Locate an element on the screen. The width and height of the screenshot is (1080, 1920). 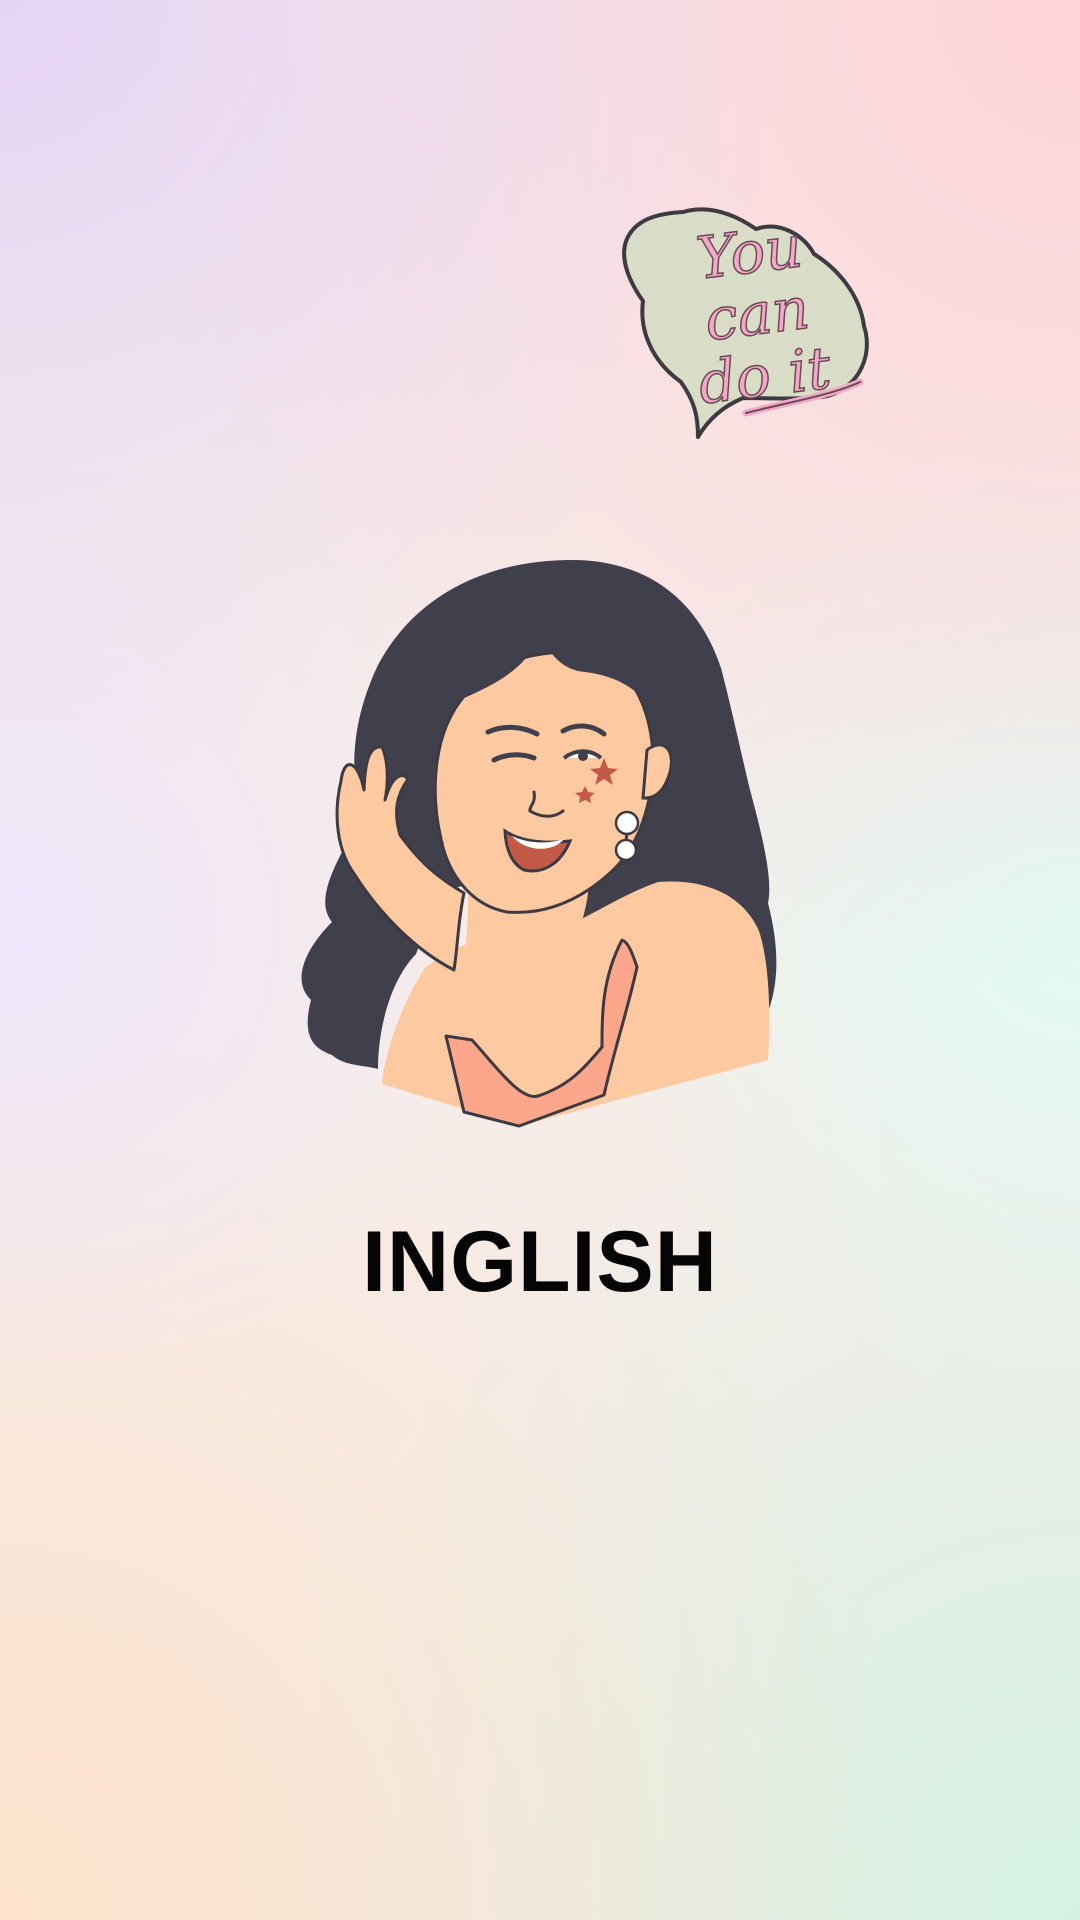
speech-bubble-icon is located at coordinates (745, 323).